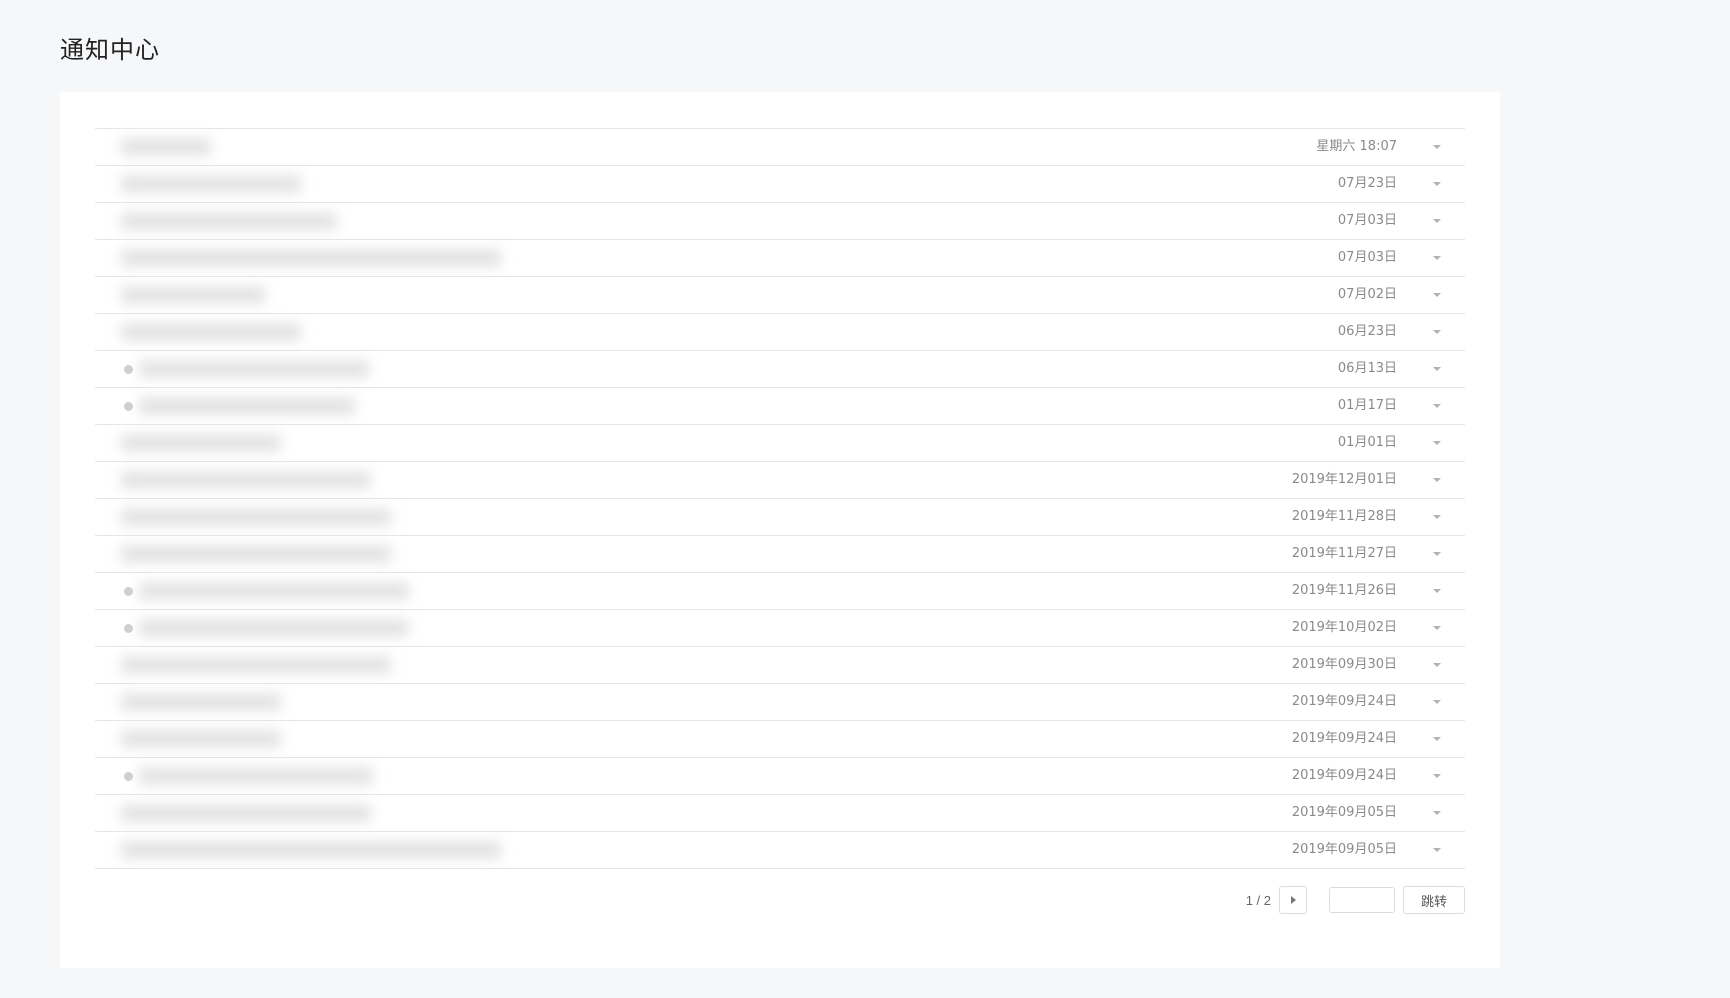  What do you see at coordinates (780, 369) in the screenshot?
I see `notification-row: 06月13日` at bounding box center [780, 369].